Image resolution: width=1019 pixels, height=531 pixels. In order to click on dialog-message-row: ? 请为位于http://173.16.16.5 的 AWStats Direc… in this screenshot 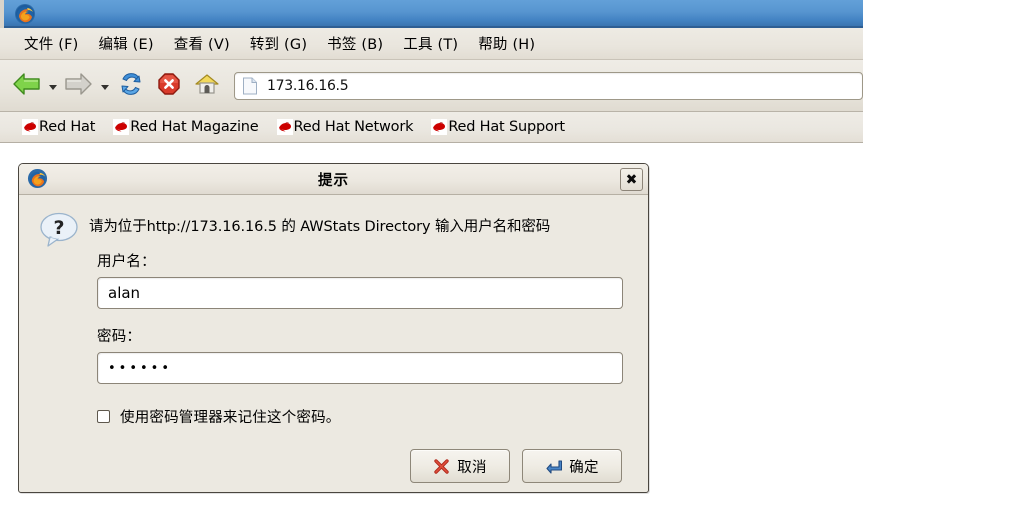, I will do `click(333, 222)`.